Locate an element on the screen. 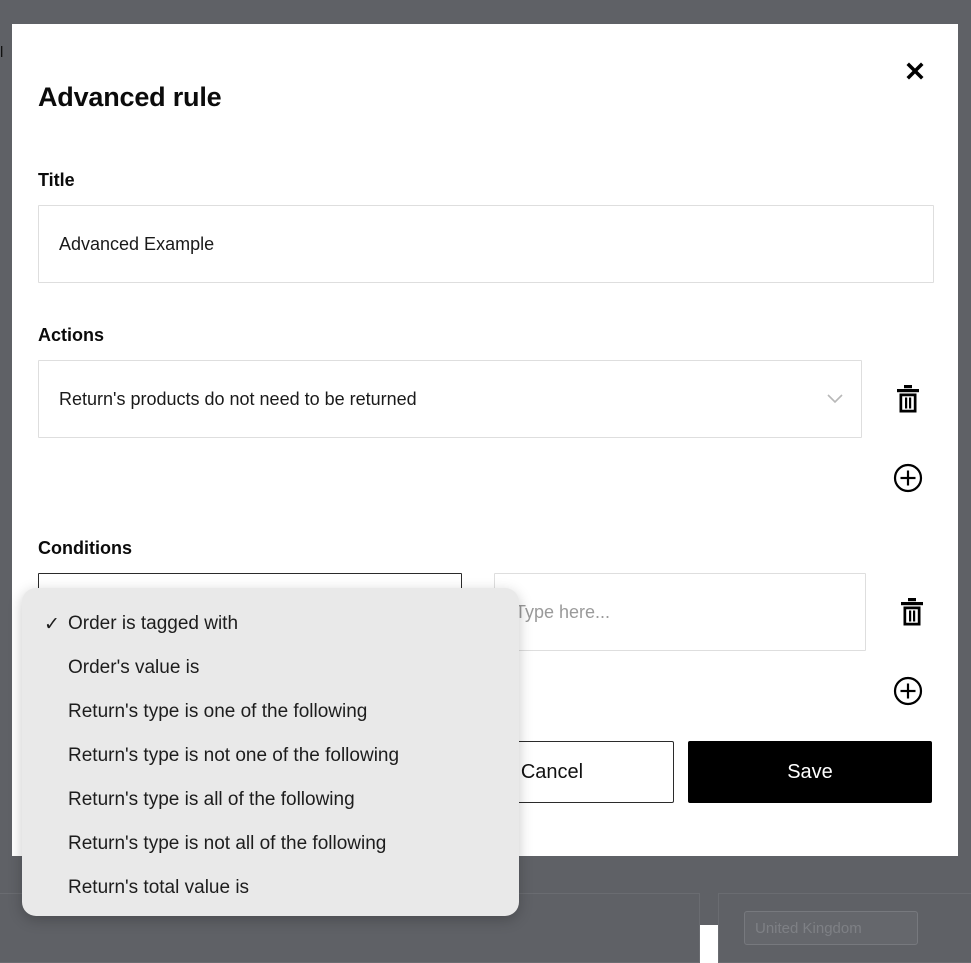  delete-action-button is located at coordinates (908, 399).